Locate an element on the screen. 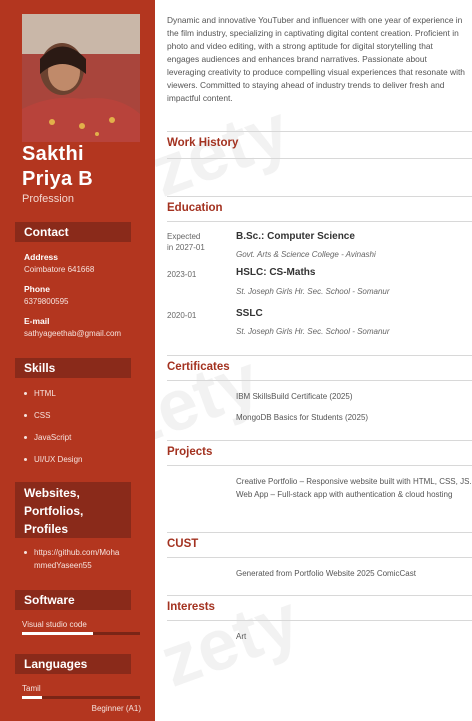  cust-heading: CUST is located at coordinates (183, 544).